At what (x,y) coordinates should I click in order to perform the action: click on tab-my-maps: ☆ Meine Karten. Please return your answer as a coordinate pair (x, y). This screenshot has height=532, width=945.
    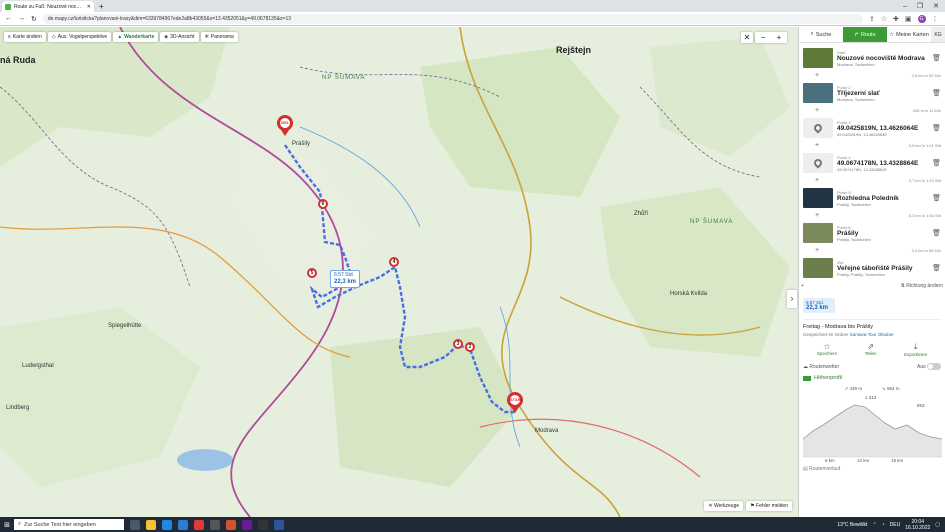
    Looking at the image, I should click on (909, 34).